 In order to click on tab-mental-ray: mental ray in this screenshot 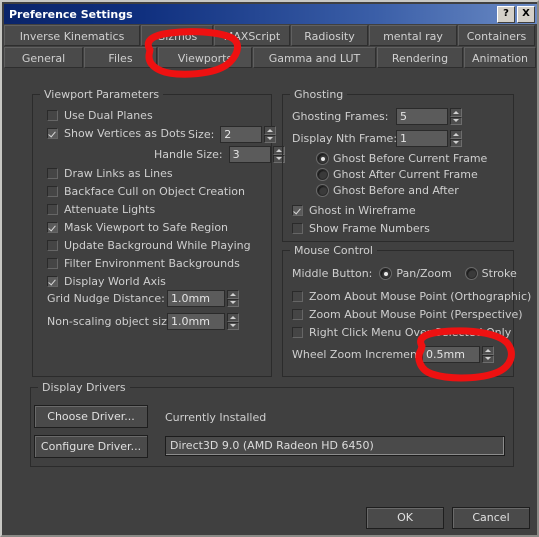, I will do `click(413, 35)`.